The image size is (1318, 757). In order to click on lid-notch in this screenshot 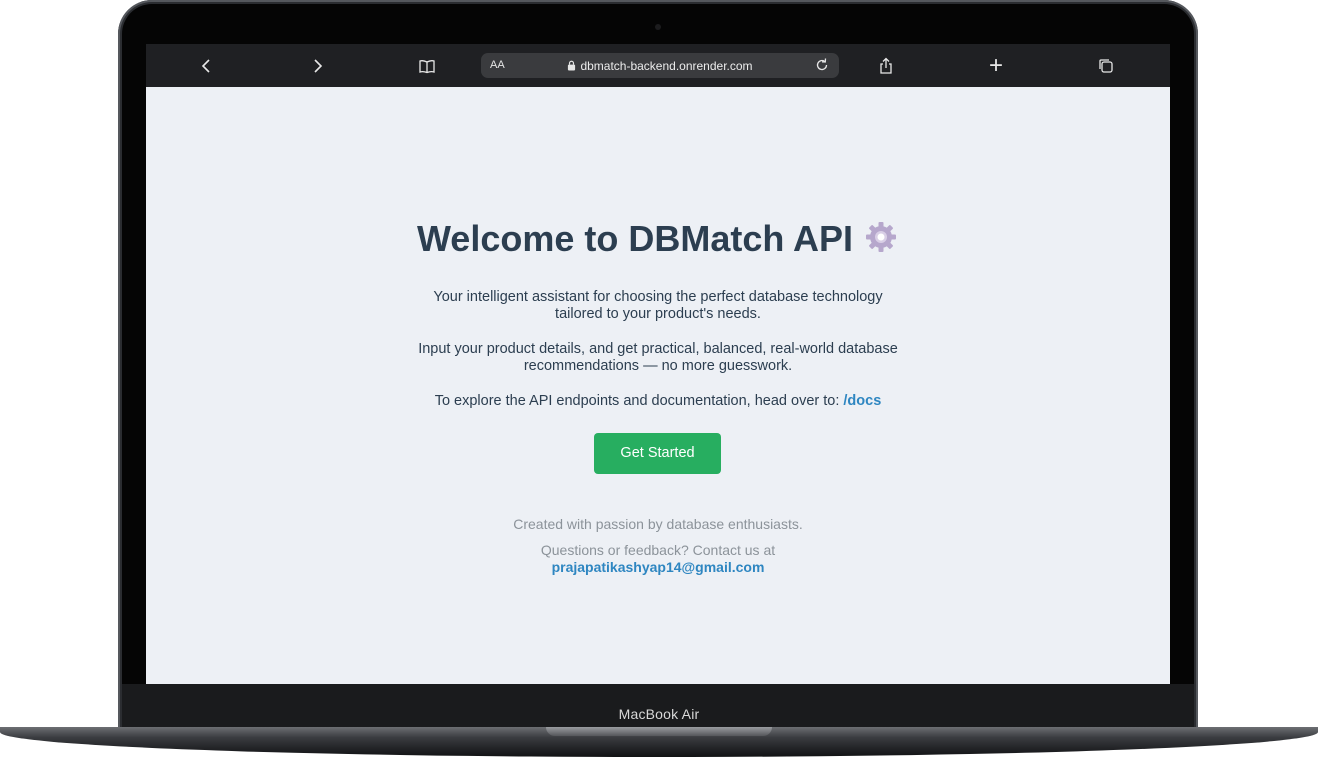, I will do `click(659, 731)`.